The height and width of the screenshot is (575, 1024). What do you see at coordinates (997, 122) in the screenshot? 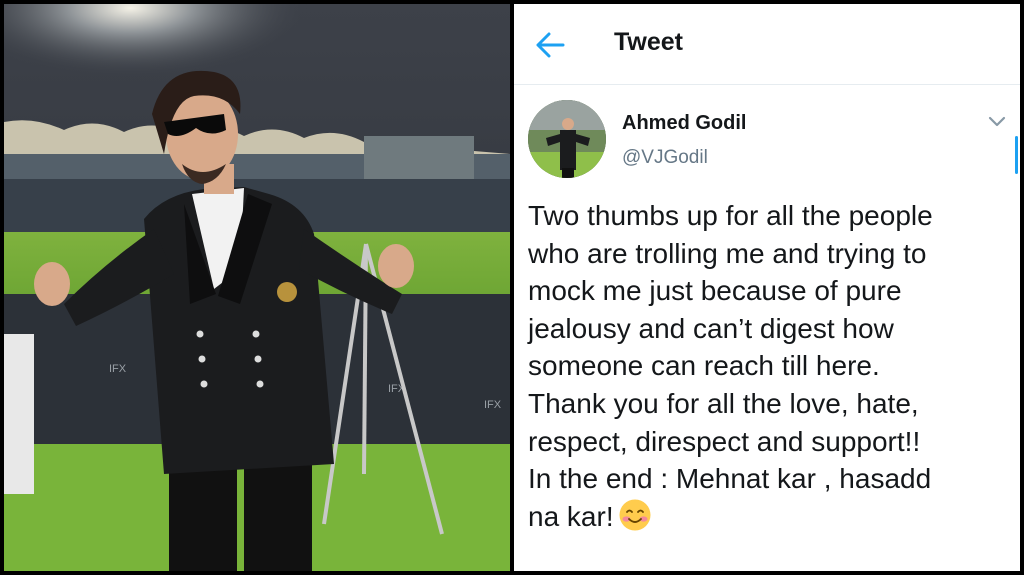
I see `chevron-down-icon` at bounding box center [997, 122].